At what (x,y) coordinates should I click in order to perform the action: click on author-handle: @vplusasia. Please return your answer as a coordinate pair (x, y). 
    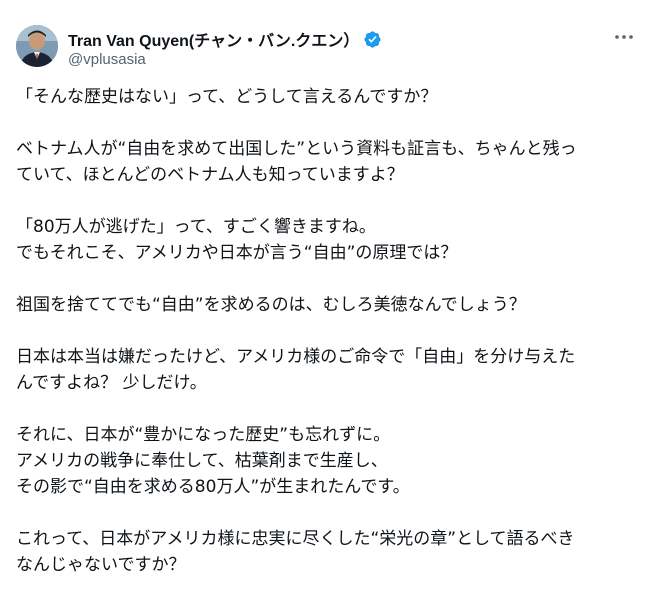
    Looking at the image, I should click on (225, 59).